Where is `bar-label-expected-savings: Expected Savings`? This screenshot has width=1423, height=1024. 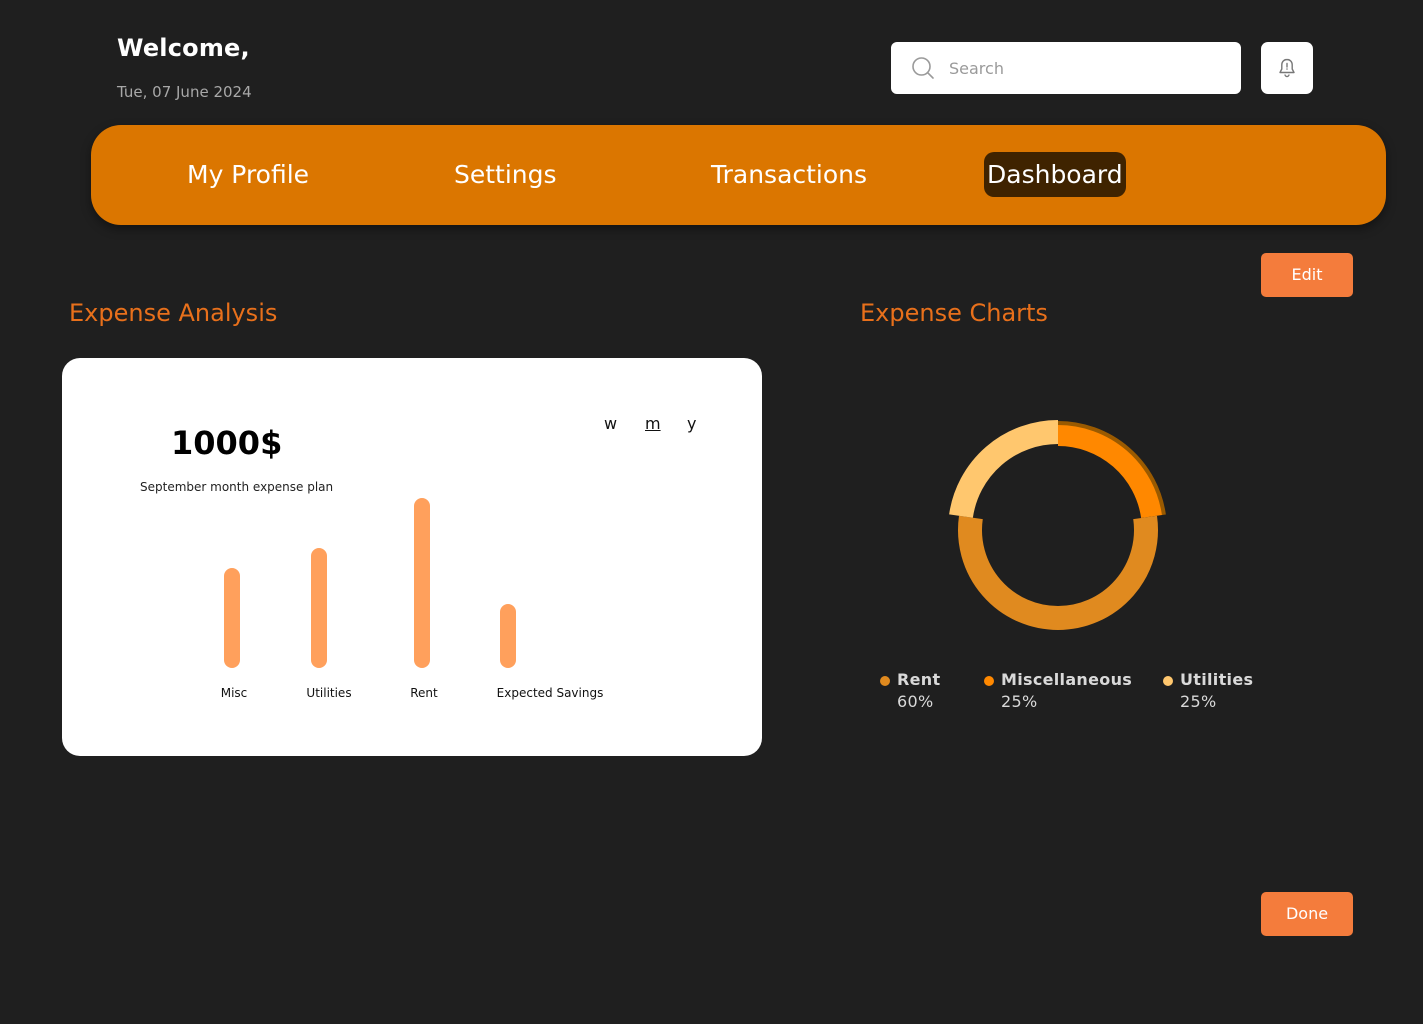 bar-label-expected-savings: Expected Savings is located at coordinates (550, 693).